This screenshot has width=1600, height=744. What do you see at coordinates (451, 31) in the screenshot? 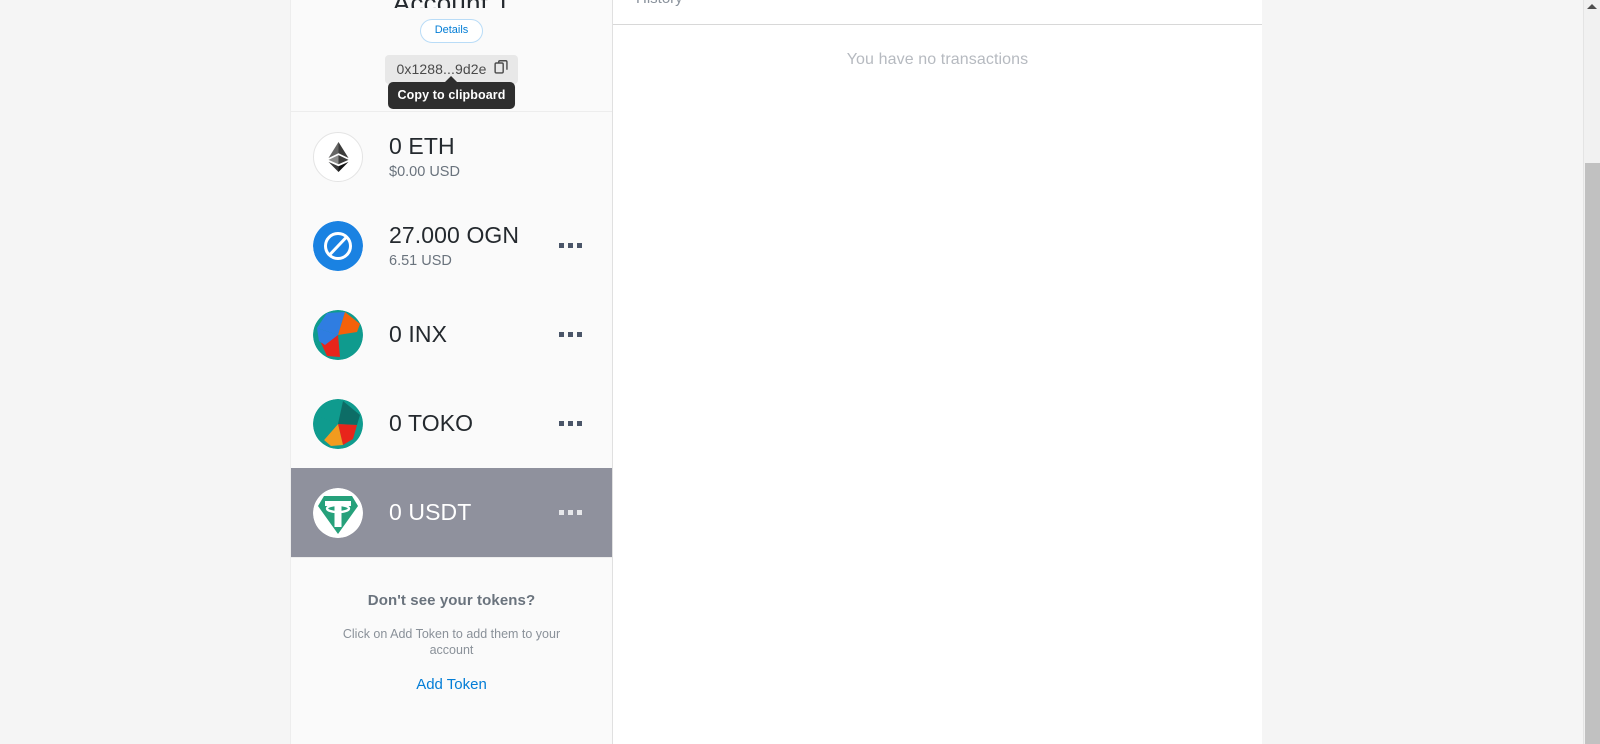
I see `account-details-button: Details` at bounding box center [451, 31].